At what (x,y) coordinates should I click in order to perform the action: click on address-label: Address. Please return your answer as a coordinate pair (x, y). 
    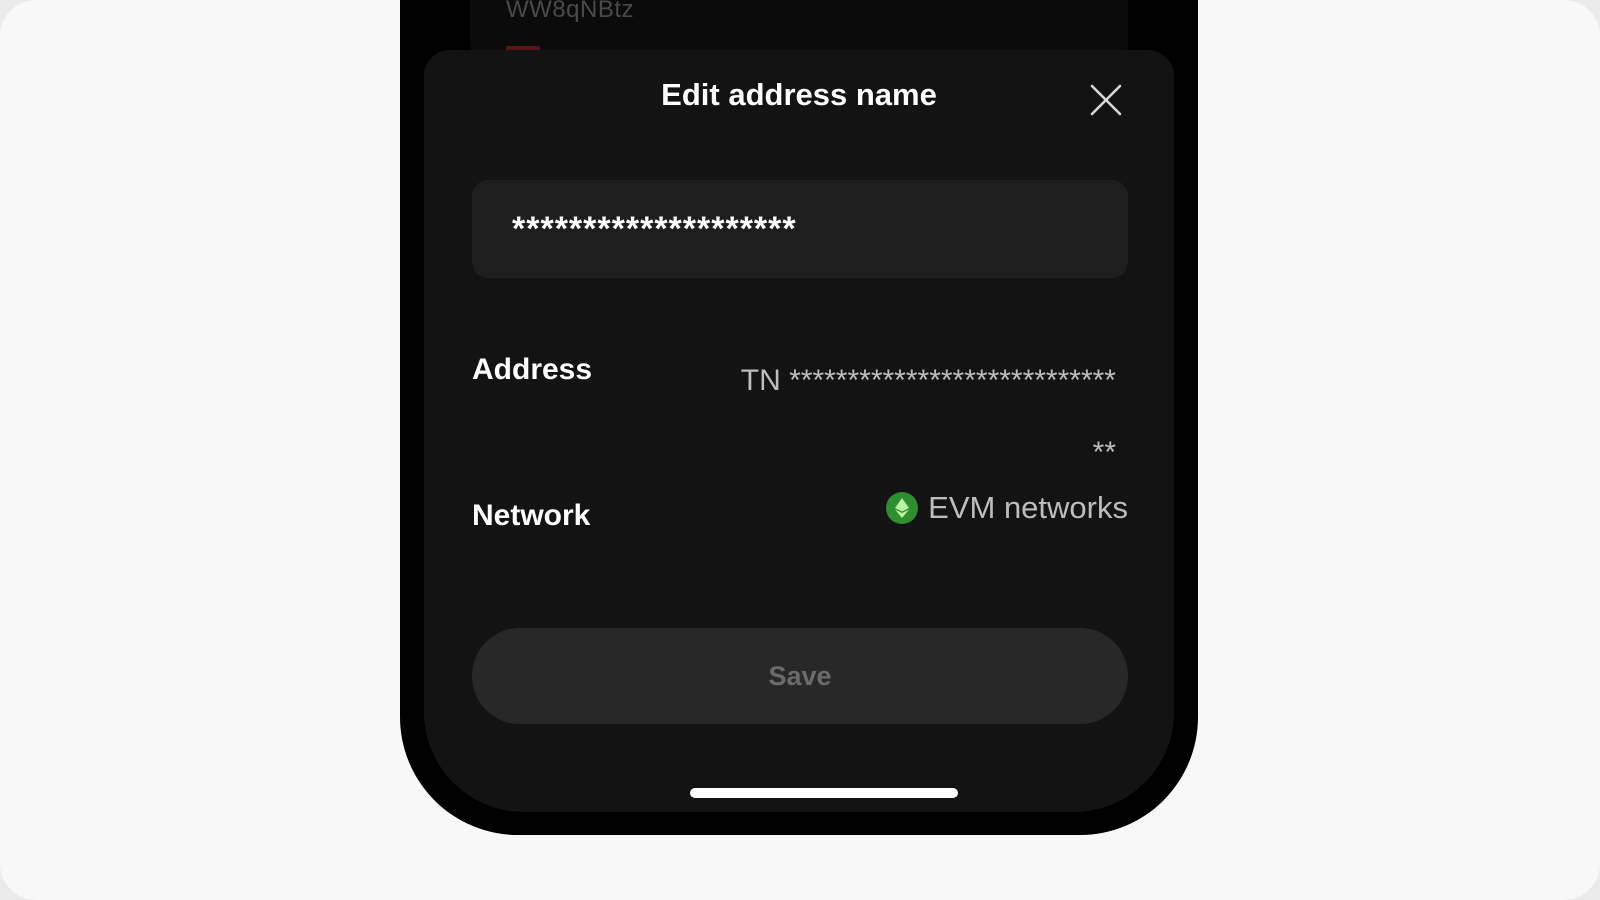
    Looking at the image, I should click on (532, 369).